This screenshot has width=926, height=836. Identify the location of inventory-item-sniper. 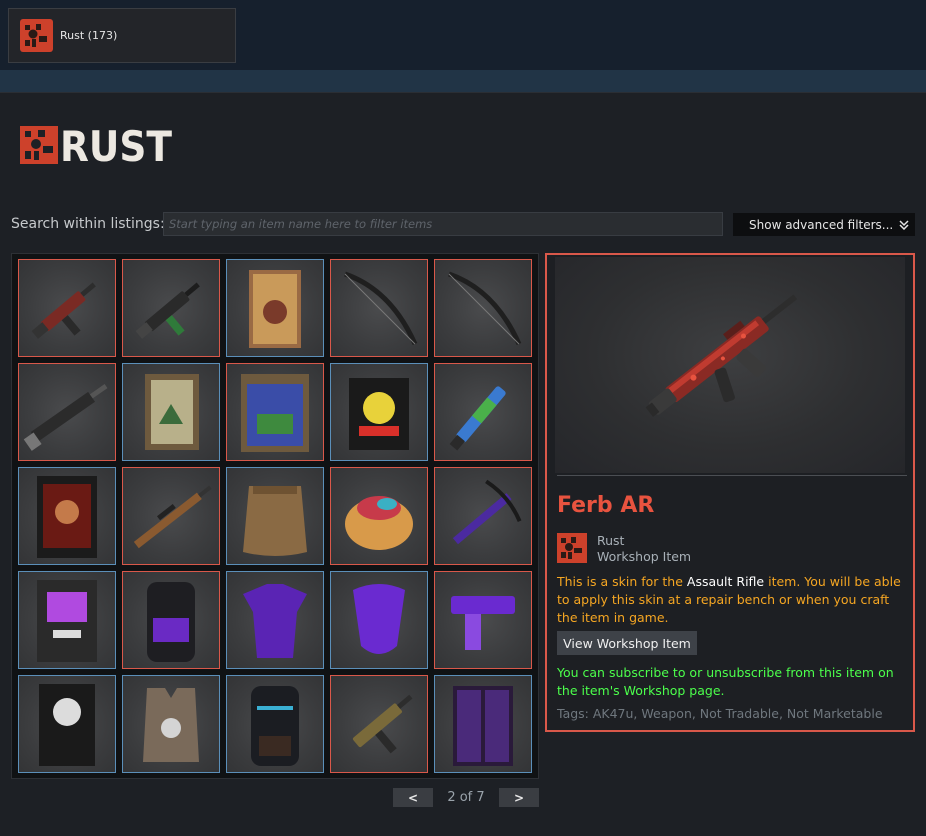
(171, 516).